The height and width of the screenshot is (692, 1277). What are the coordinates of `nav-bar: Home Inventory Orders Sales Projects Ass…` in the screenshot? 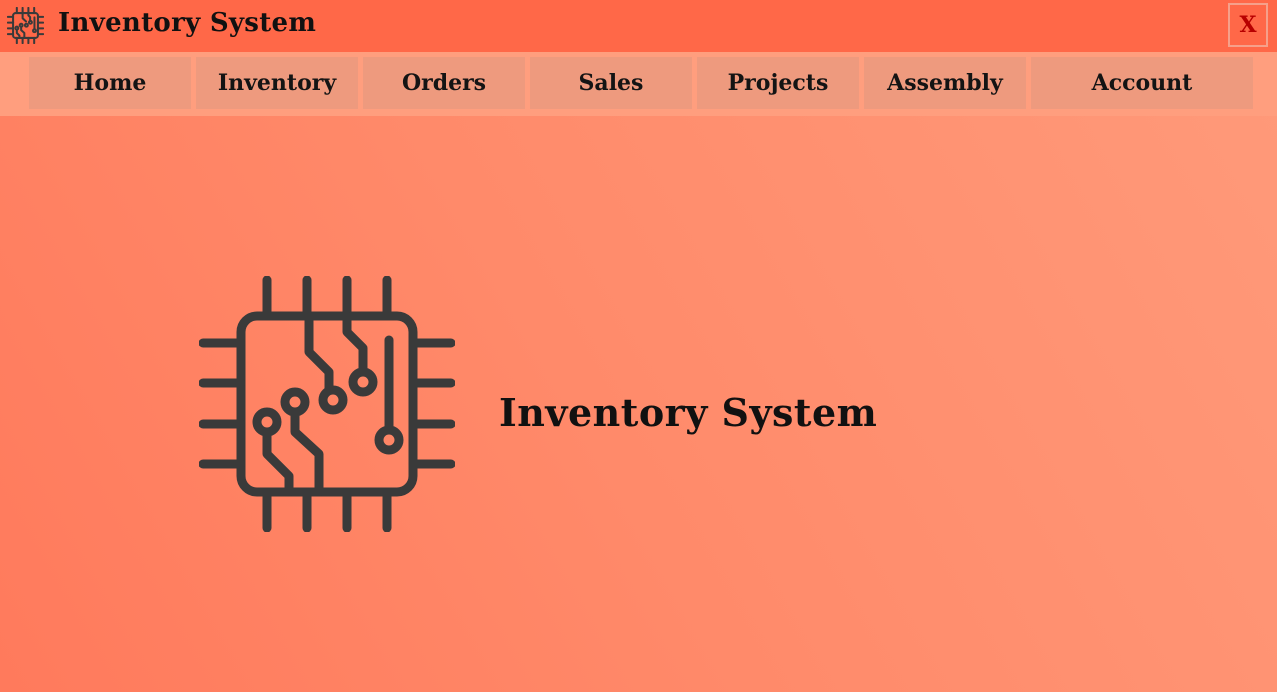 It's located at (638, 84).